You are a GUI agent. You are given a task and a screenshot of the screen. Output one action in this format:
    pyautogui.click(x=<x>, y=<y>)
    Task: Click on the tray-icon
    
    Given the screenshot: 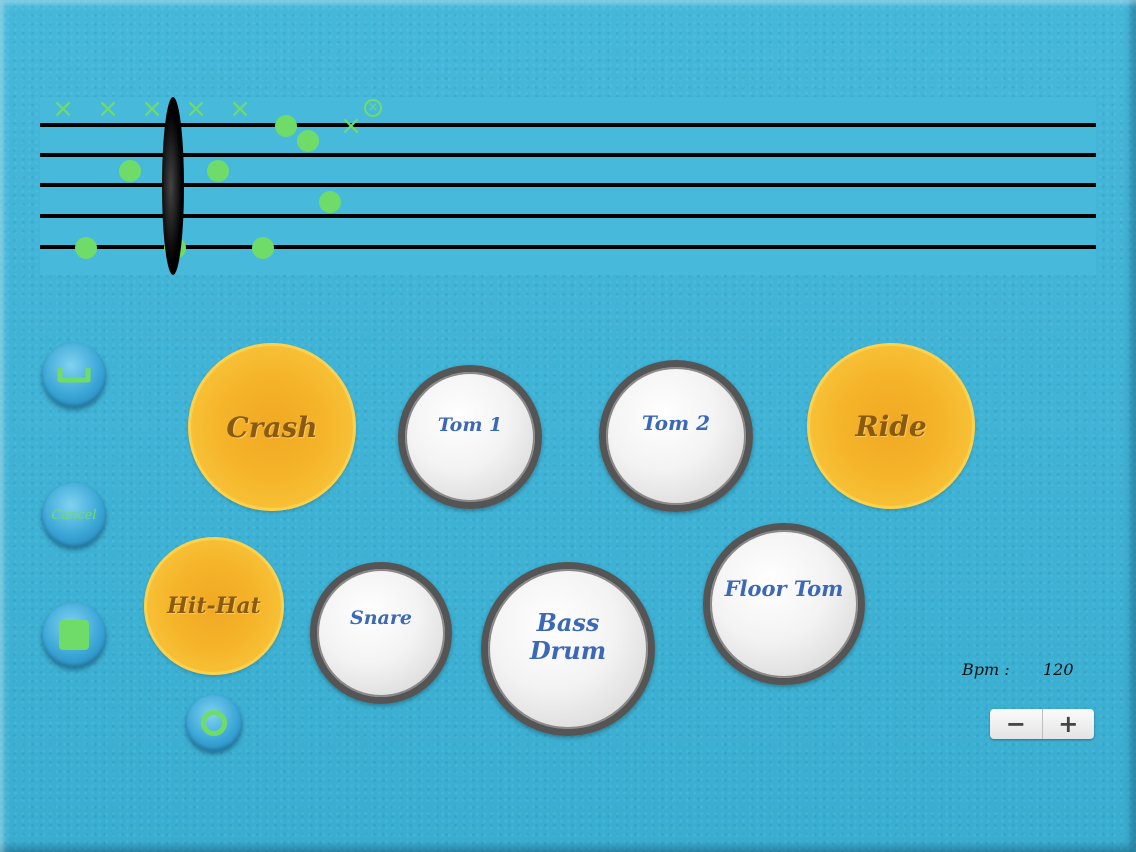 What is the action you would take?
    pyautogui.click(x=74, y=375)
    